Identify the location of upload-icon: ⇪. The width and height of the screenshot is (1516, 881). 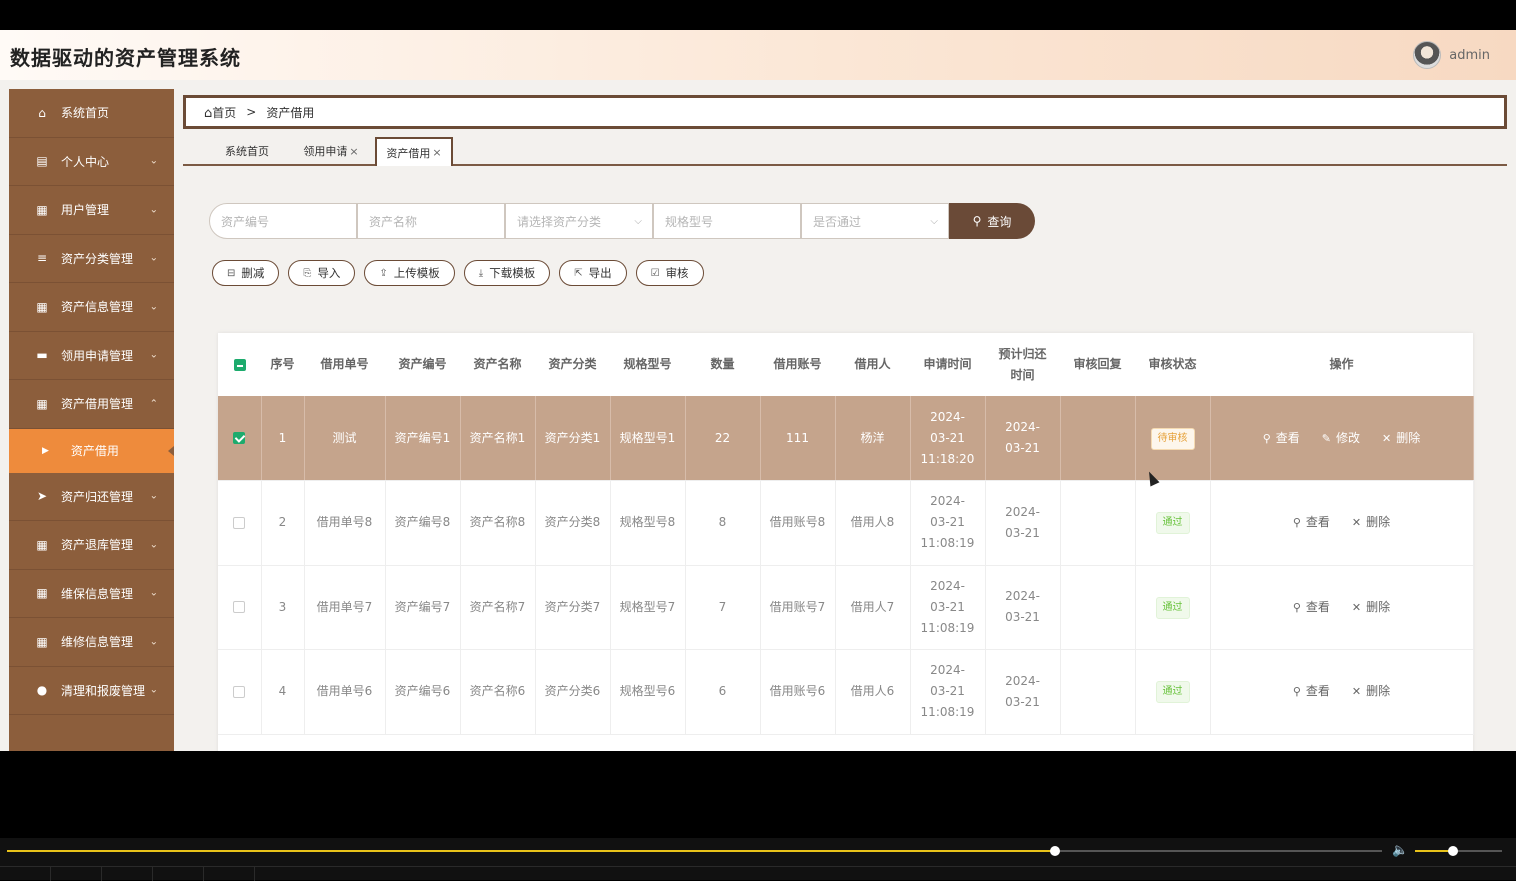
(383, 273).